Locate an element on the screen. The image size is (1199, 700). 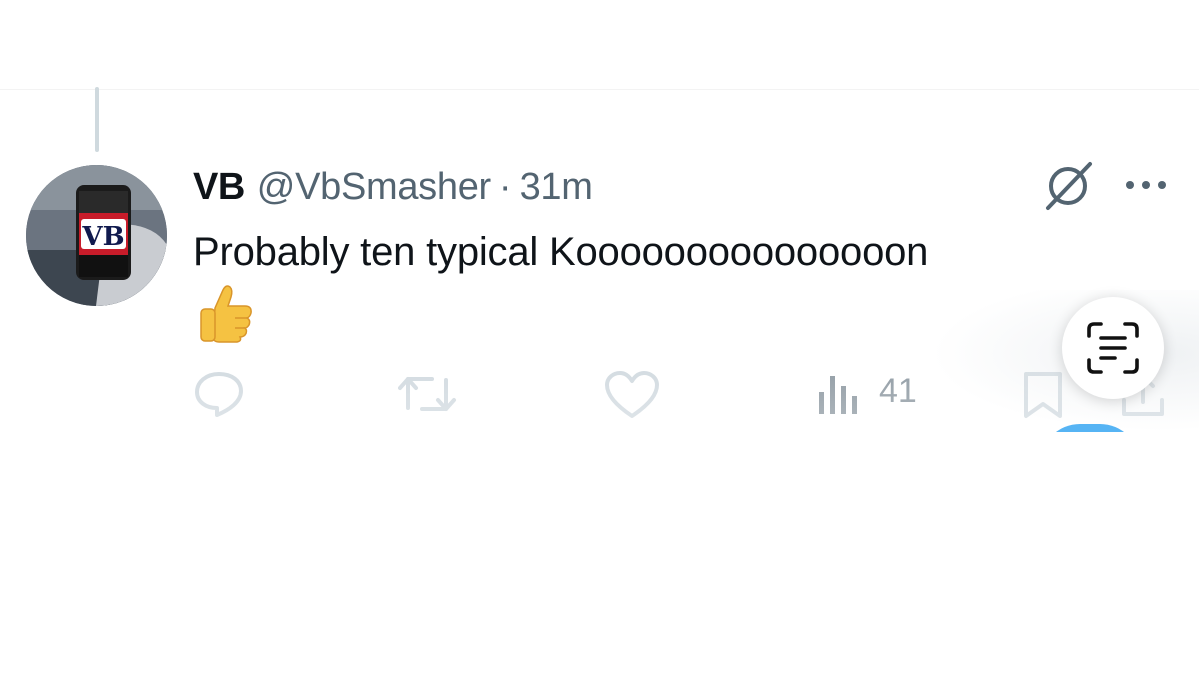
grok-icon is located at coordinates (1068, 186).